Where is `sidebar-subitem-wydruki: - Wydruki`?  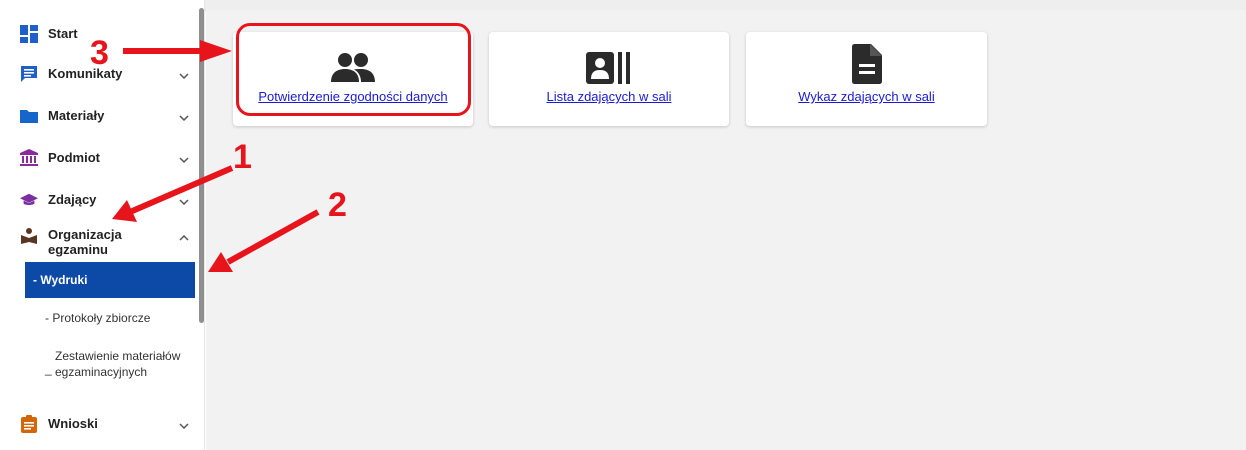 sidebar-subitem-wydruki: - Wydruki is located at coordinates (110, 280).